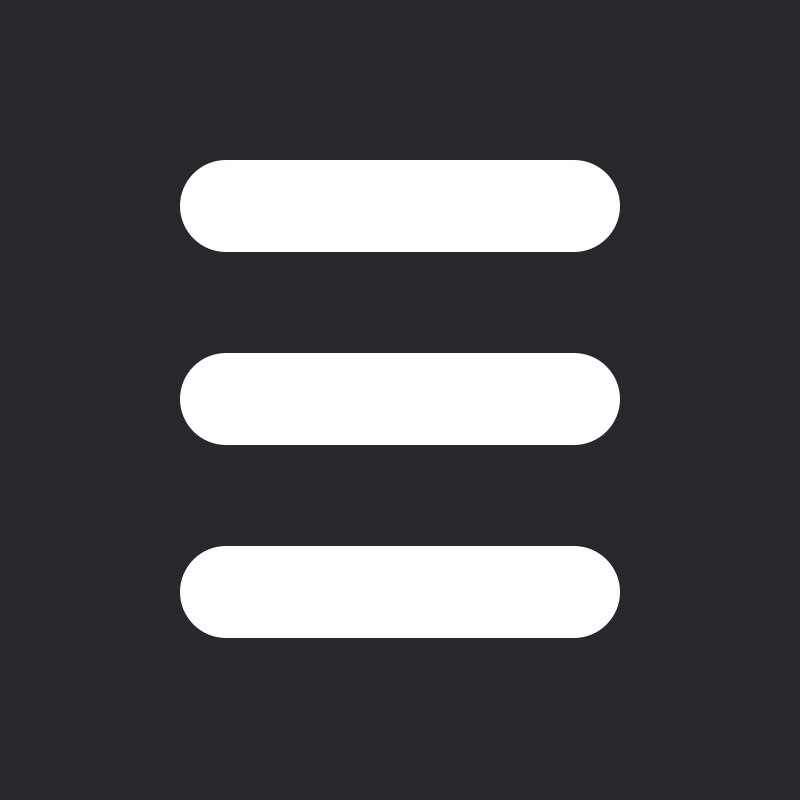 Image resolution: width=800 pixels, height=800 pixels. Describe the element at coordinates (400, 592) in the screenshot. I see `menu-bar-bottom` at that location.